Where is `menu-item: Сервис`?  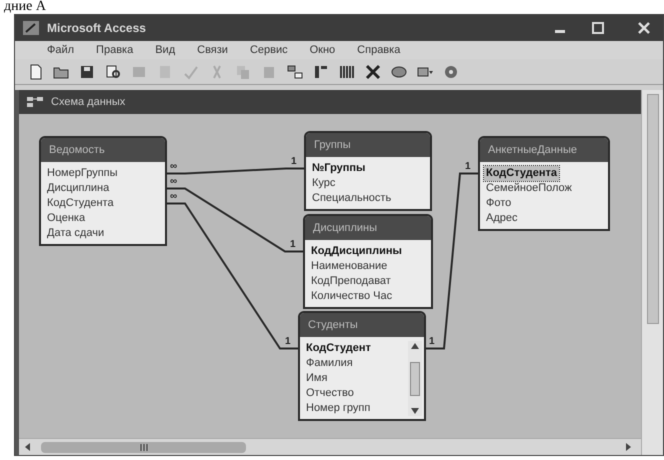
menu-item: Сервис is located at coordinates (269, 50).